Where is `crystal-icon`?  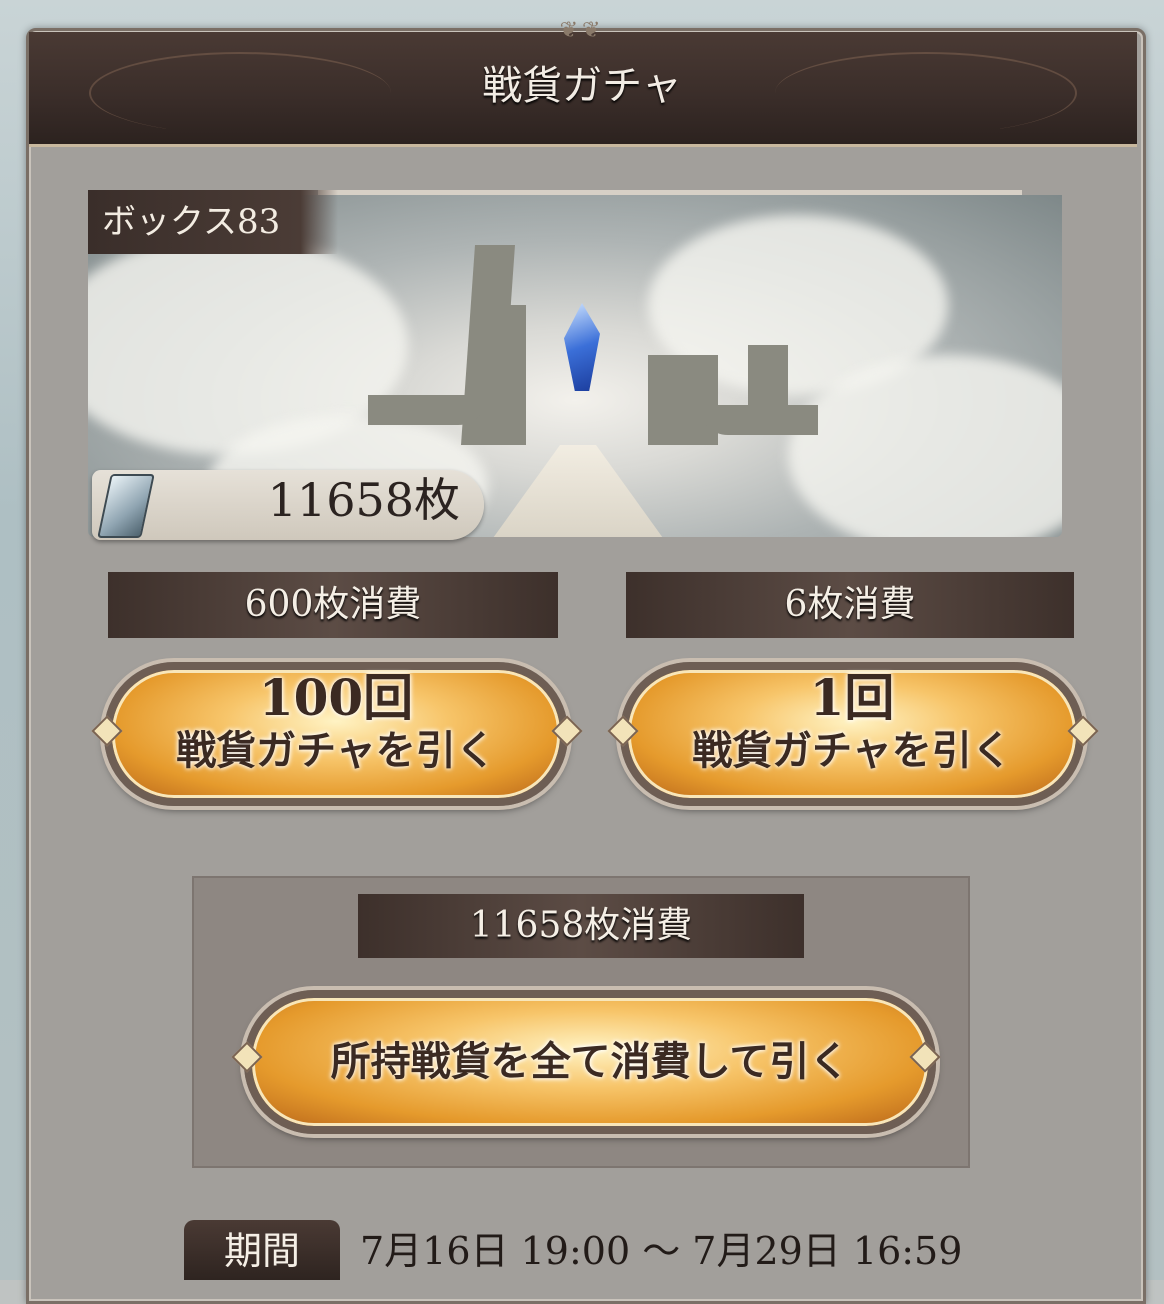 crystal-icon is located at coordinates (582, 347).